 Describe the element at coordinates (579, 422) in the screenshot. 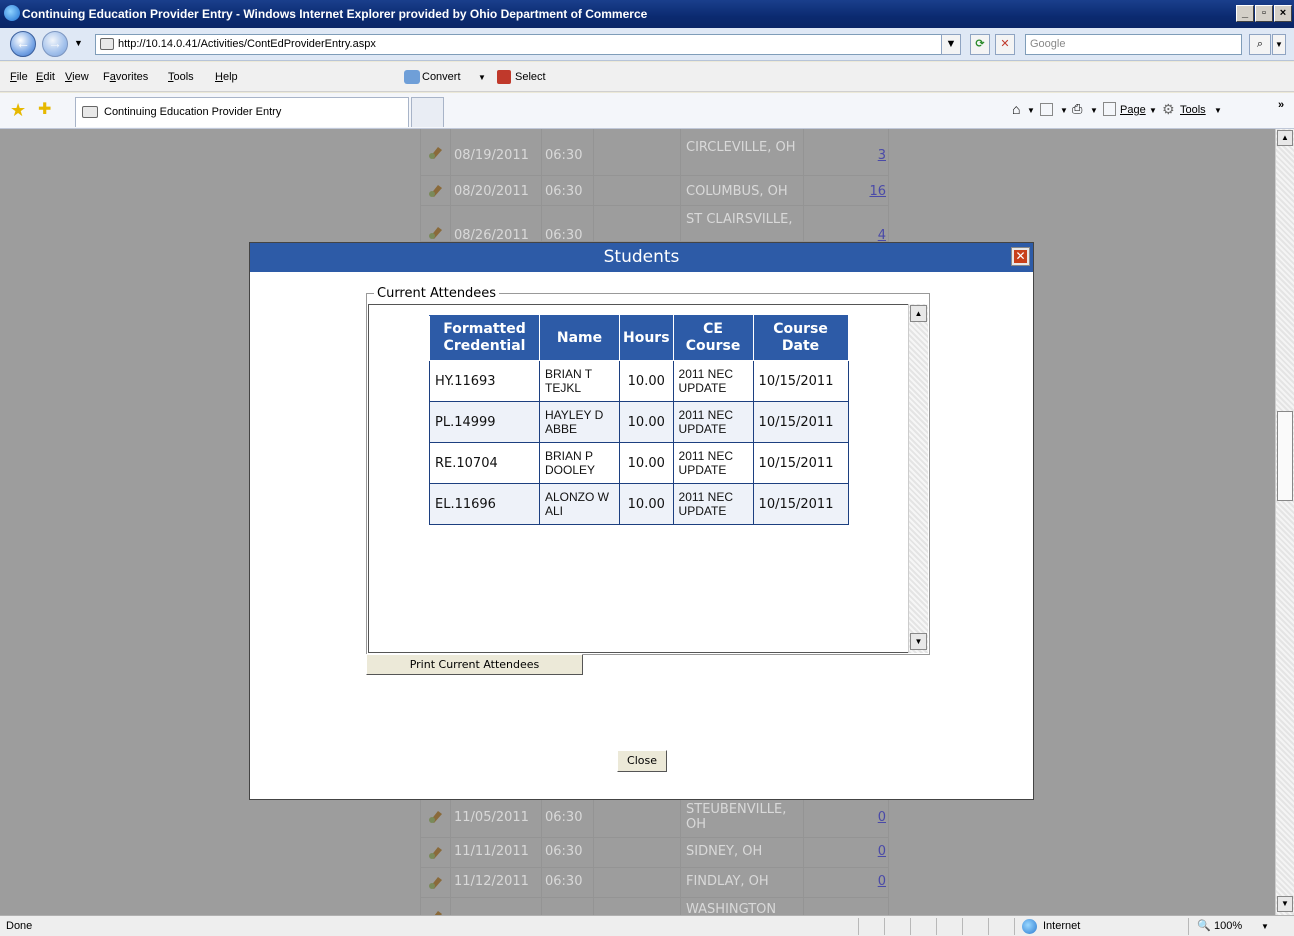

I see `name-cell: HAYLEY D ABBE` at that location.